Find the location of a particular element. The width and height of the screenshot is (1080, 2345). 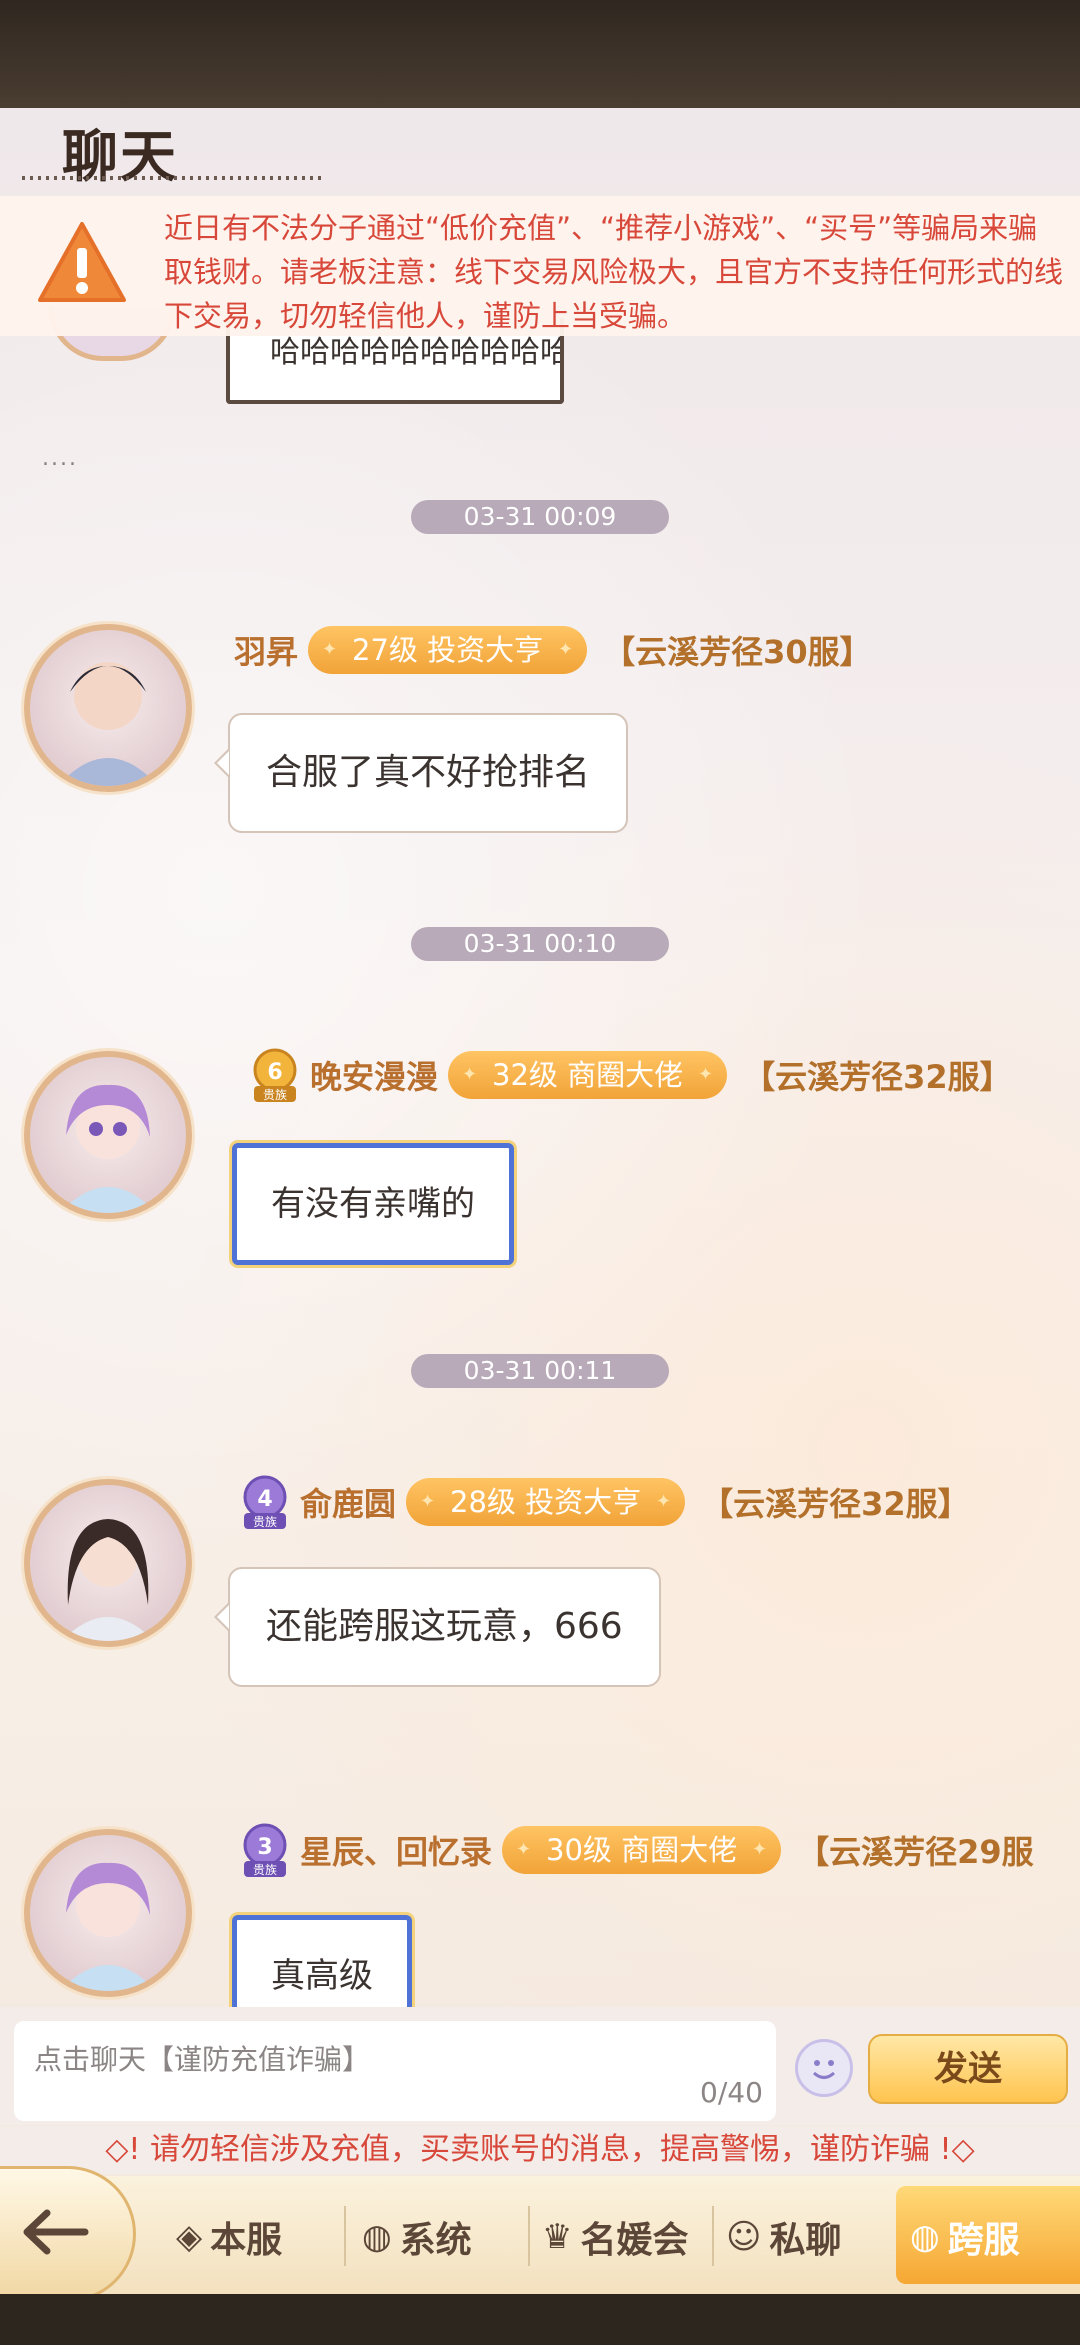

sender-name: 羽昇 is located at coordinates (266, 650).